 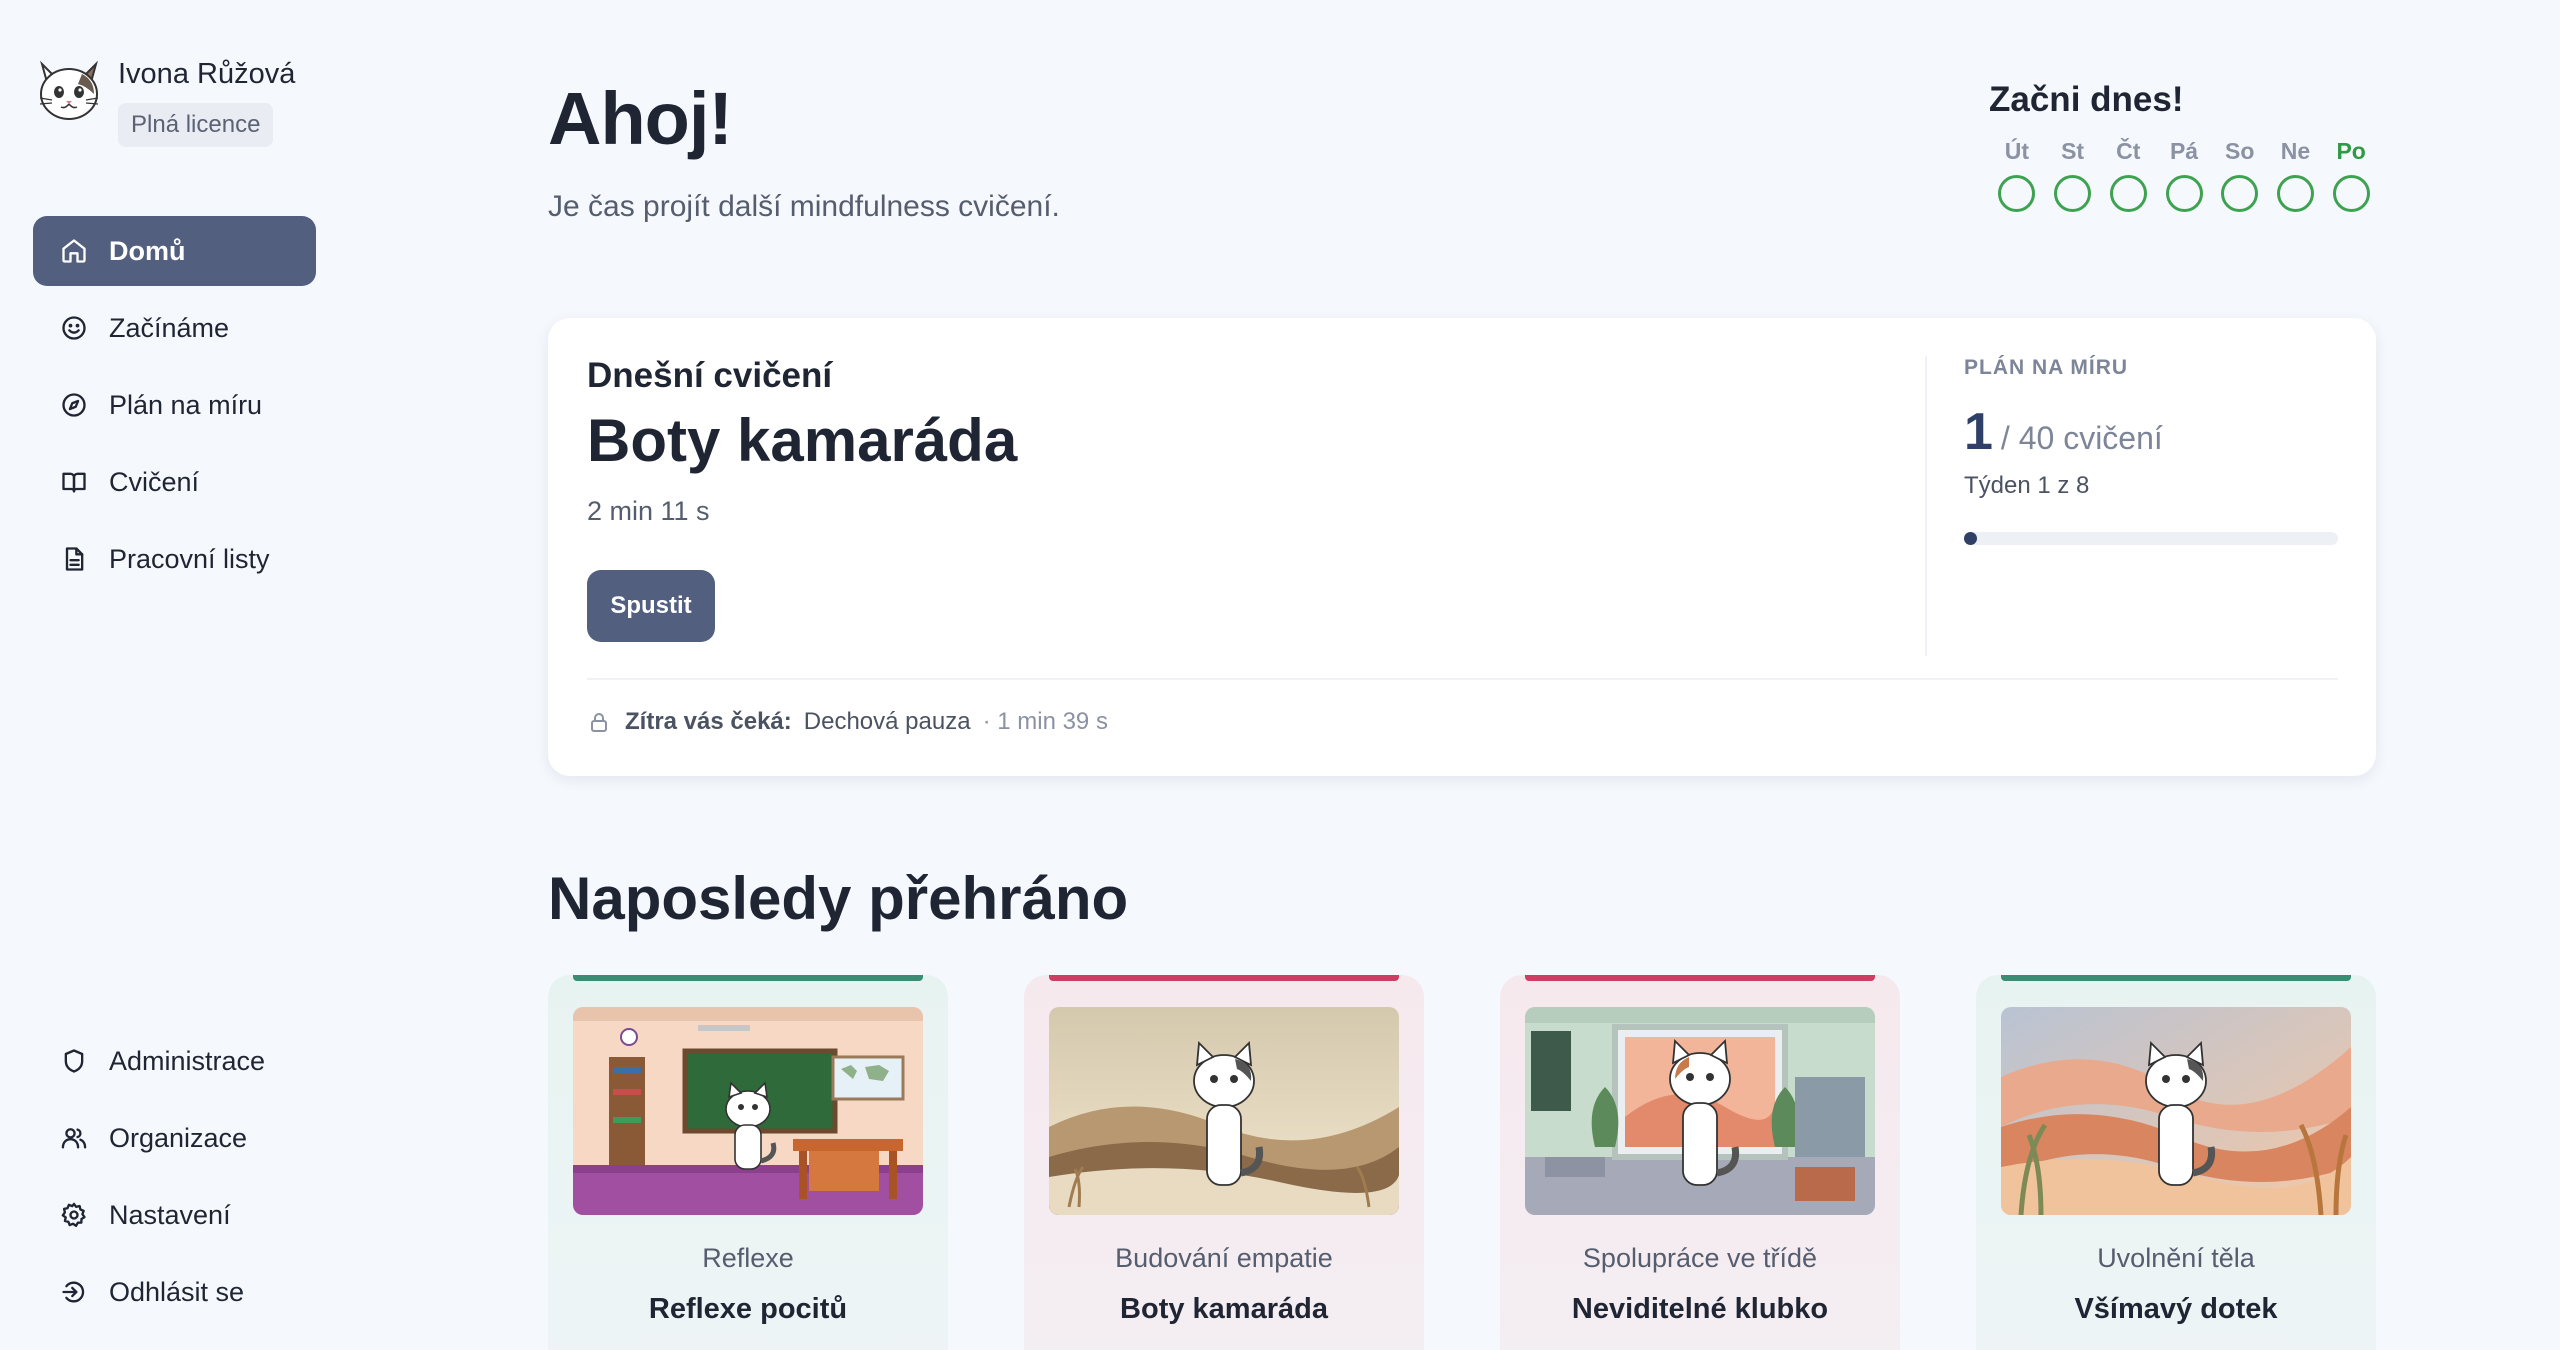 I want to click on plan-total: / 40 cvičení, so click(x=2081, y=438).